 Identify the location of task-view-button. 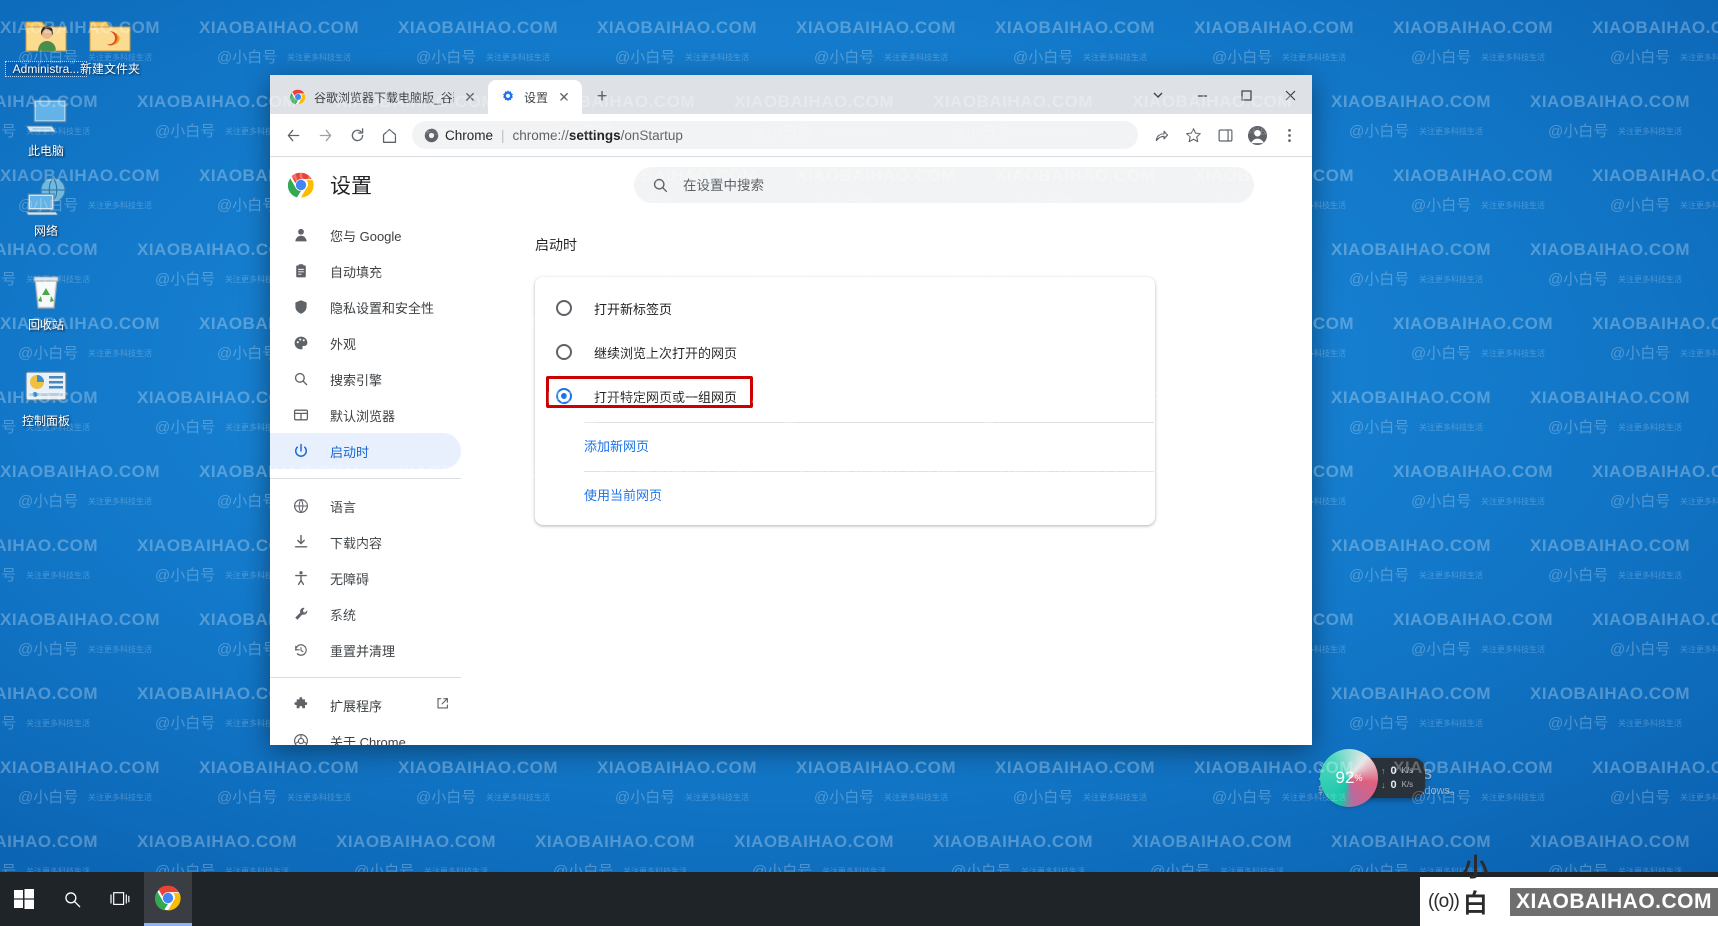
(120, 899).